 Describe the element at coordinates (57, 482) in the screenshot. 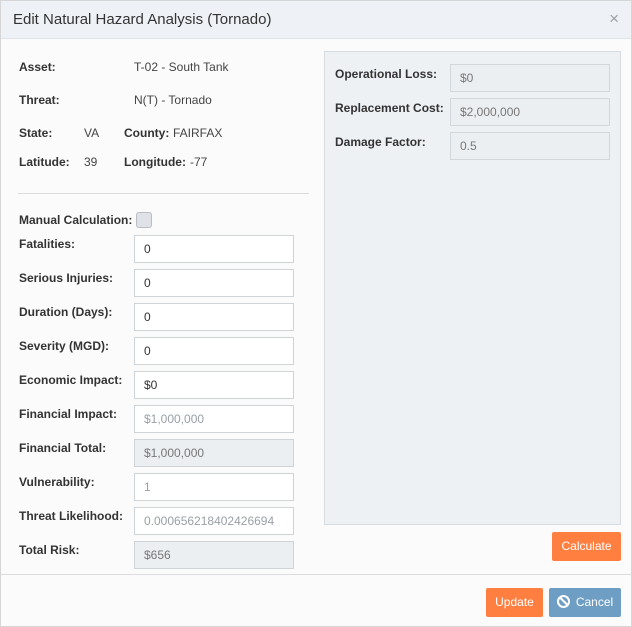

I see `vulnerability-label: Vulnerability:` at that location.